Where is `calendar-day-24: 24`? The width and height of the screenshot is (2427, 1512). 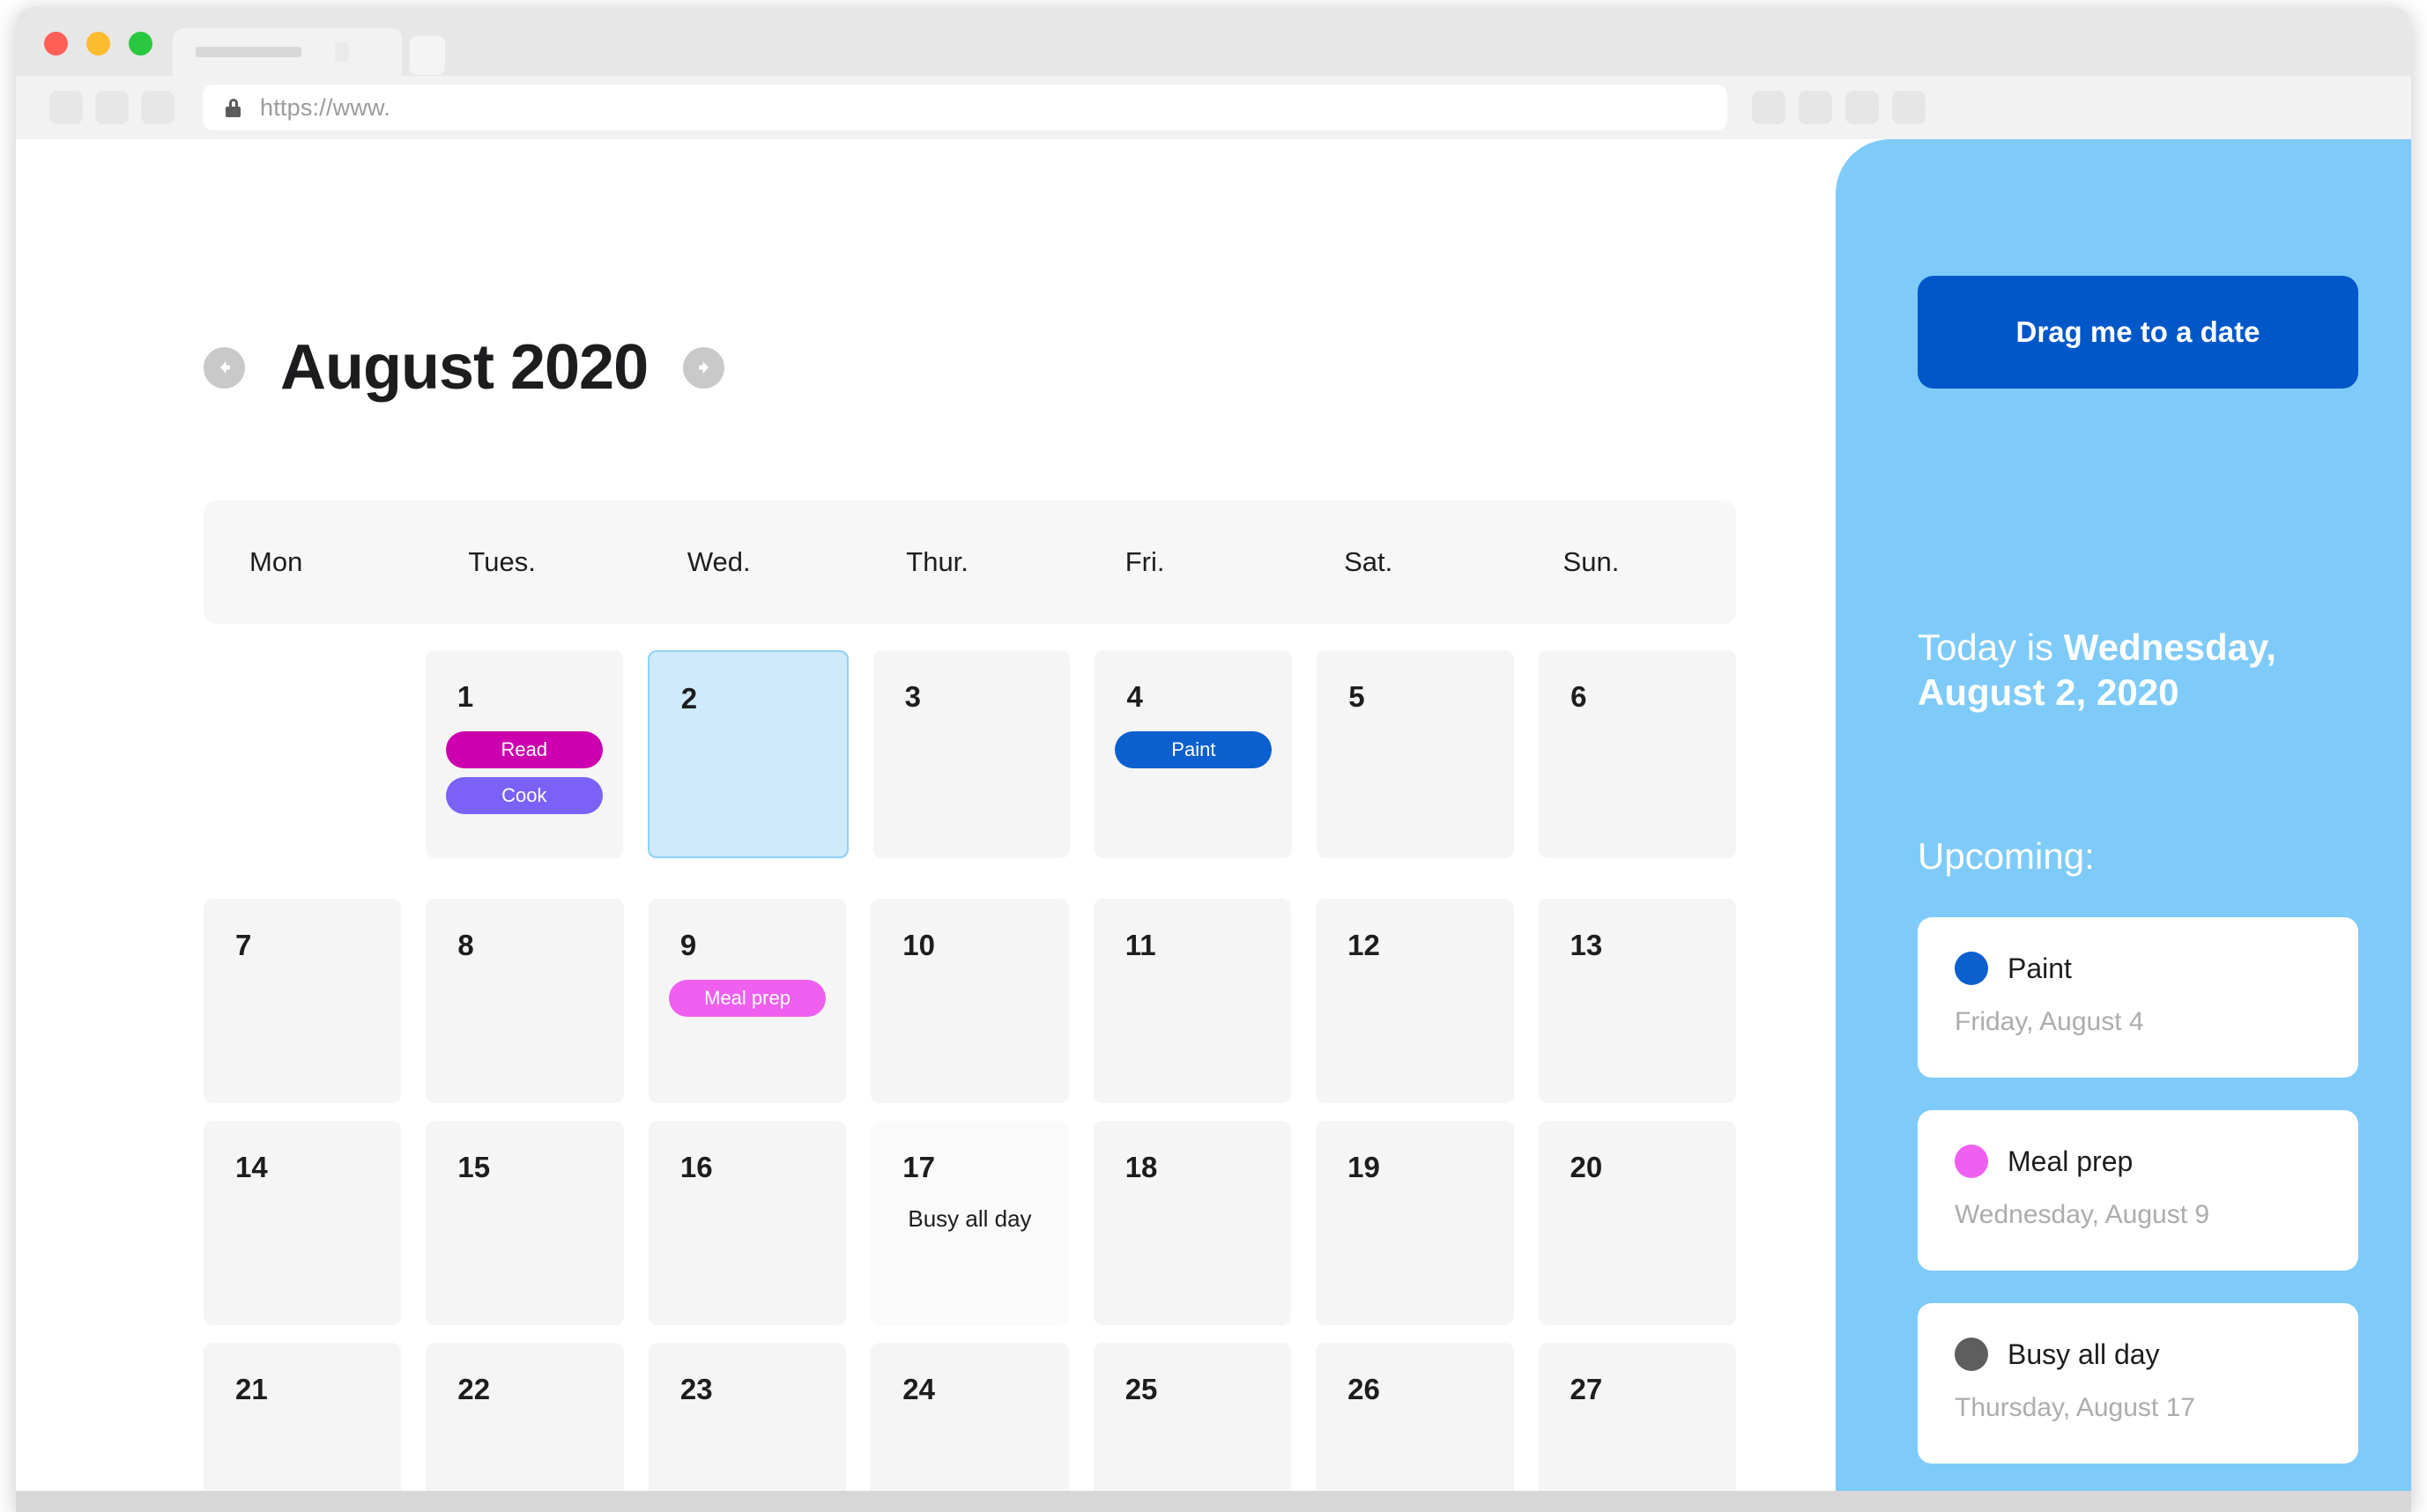 calendar-day-24: 24 is located at coordinates (970, 1427).